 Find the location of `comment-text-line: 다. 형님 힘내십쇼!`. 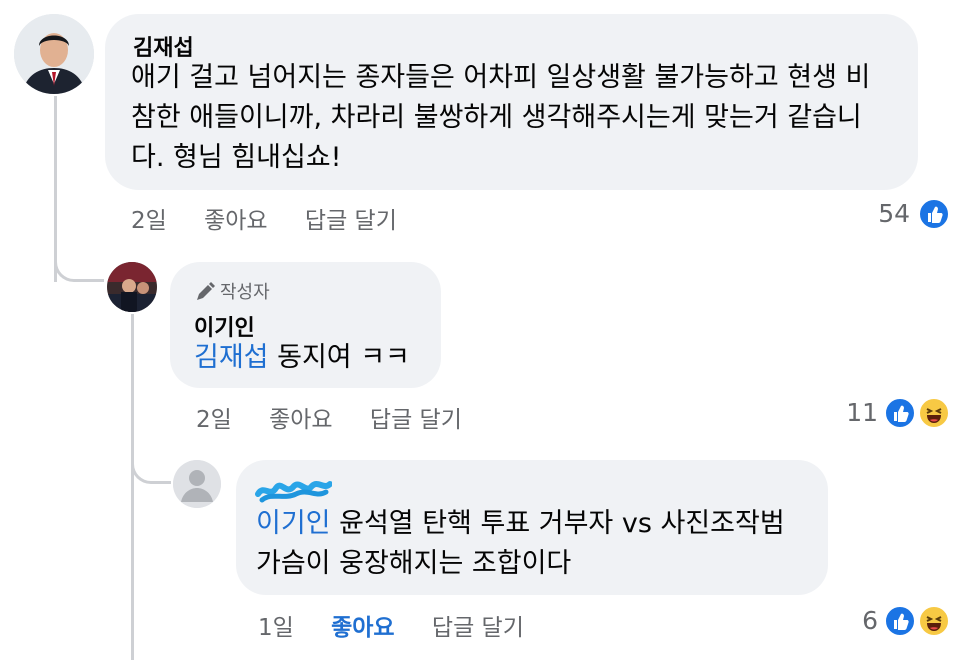

comment-text-line: 다. 형님 힘내십쇼! is located at coordinates (236, 157).